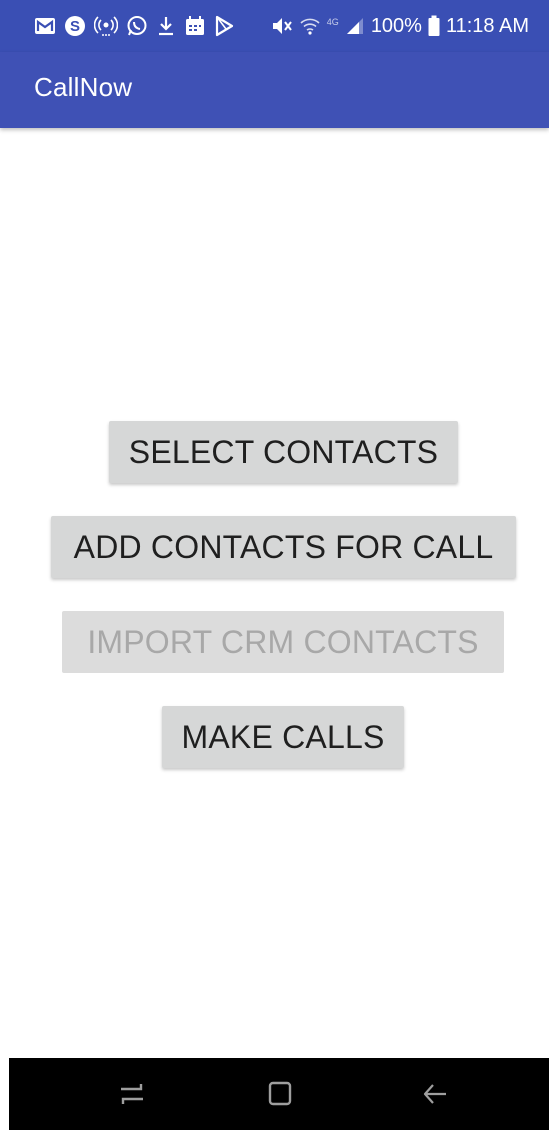 Image resolution: width=549 pixels, height=1130 pixels. I want to click on app-title: CallNow, so click(83, 87).